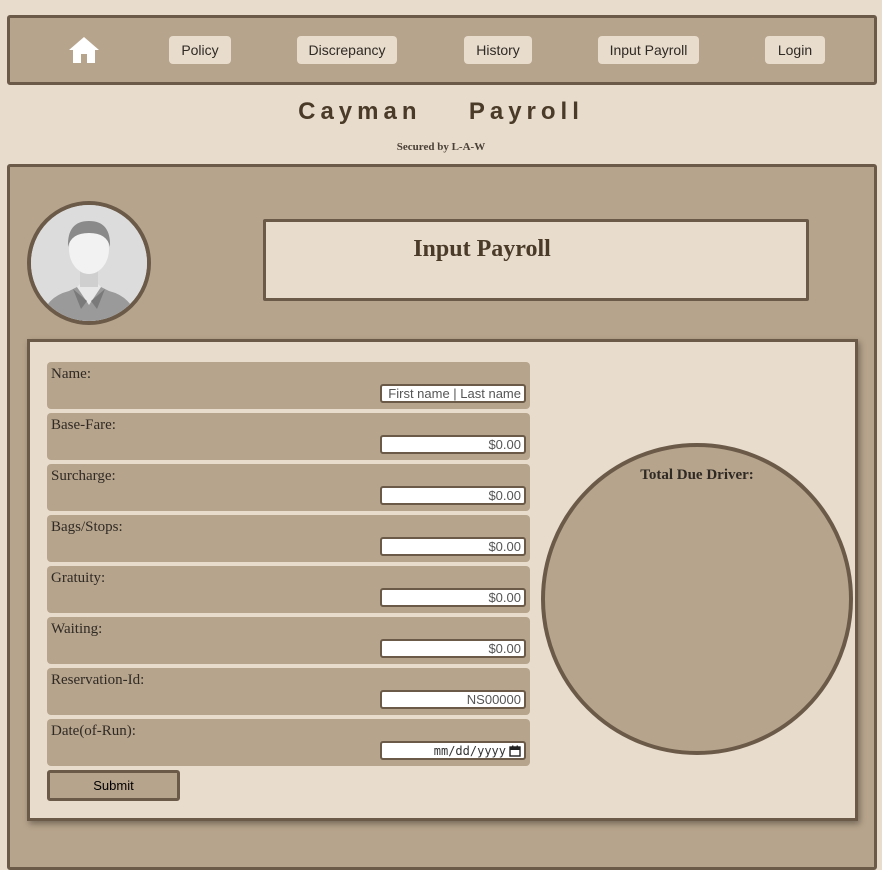 The width and height of the screenshot is (882, 870). Describe the element at coordinates (84, 50) in the screenshot. I see `home-icon` at that location.